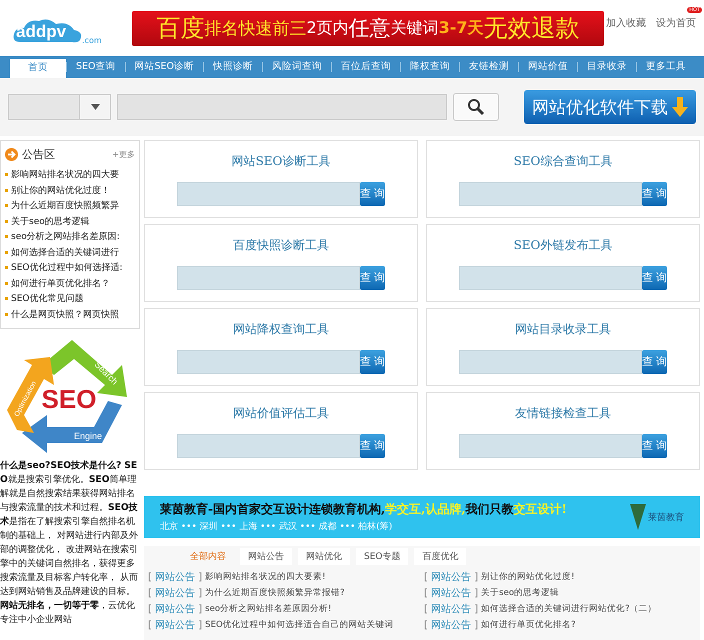 This screenshot has width=704, height=640. What do you see at coordinates (366, 67) in the screenshot?
I see `nav-tab: 百位后查询` at bounding box center [366, 67].